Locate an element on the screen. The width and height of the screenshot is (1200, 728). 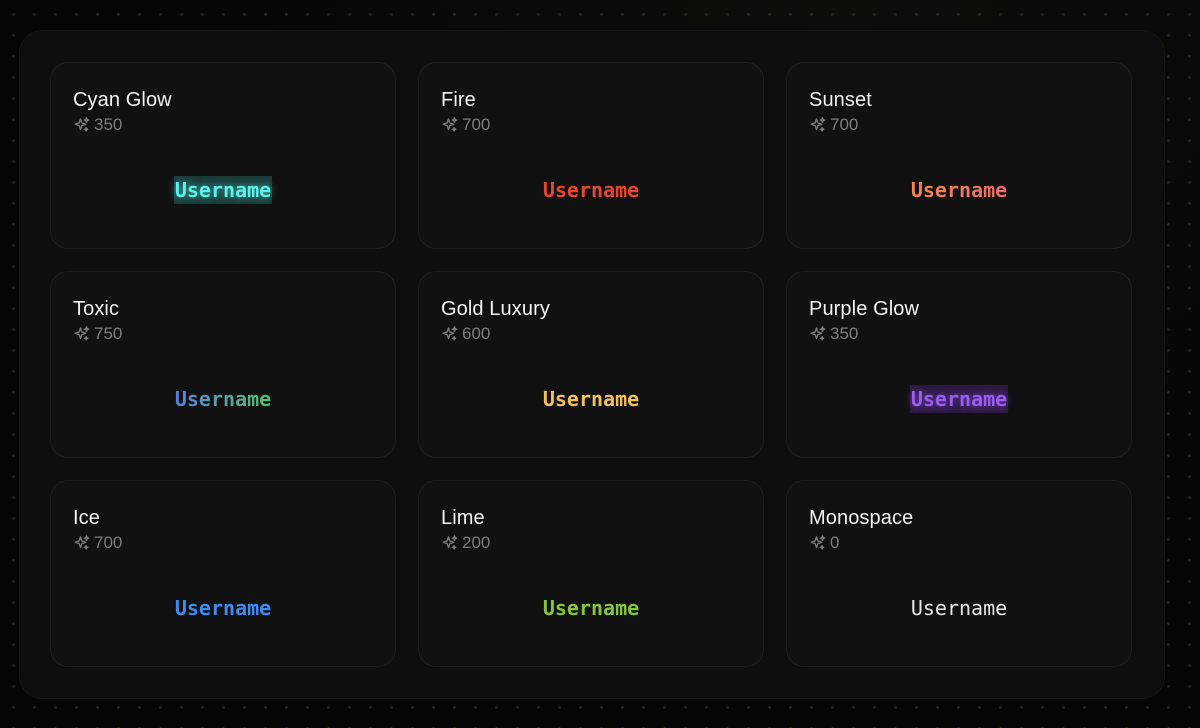
price-value: 750 is located at coordinates (108, 333).